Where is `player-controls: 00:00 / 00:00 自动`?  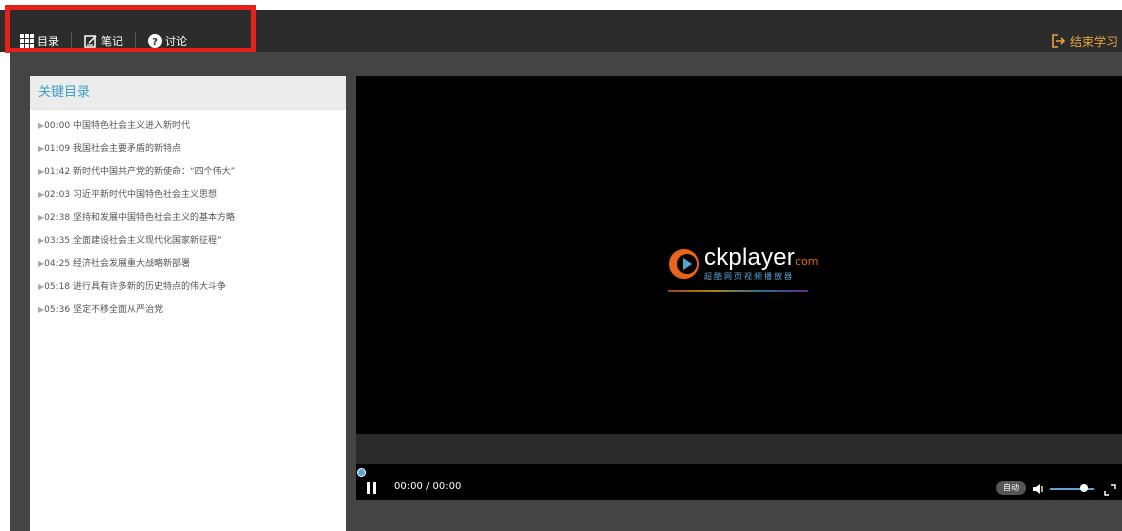
player-controls: 00:00 / 00:00 自动 is located at coordinates (739, 482).